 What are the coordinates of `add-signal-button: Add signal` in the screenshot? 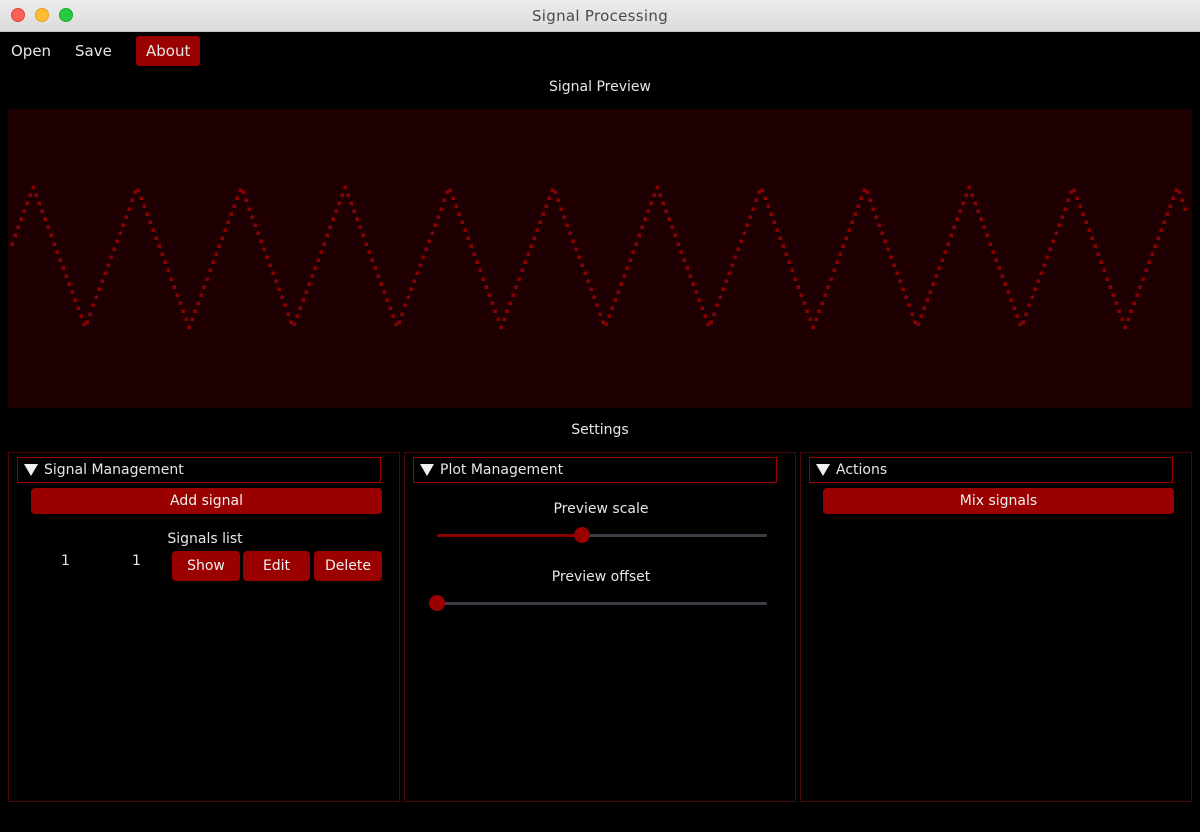 It's located at (206, 501).